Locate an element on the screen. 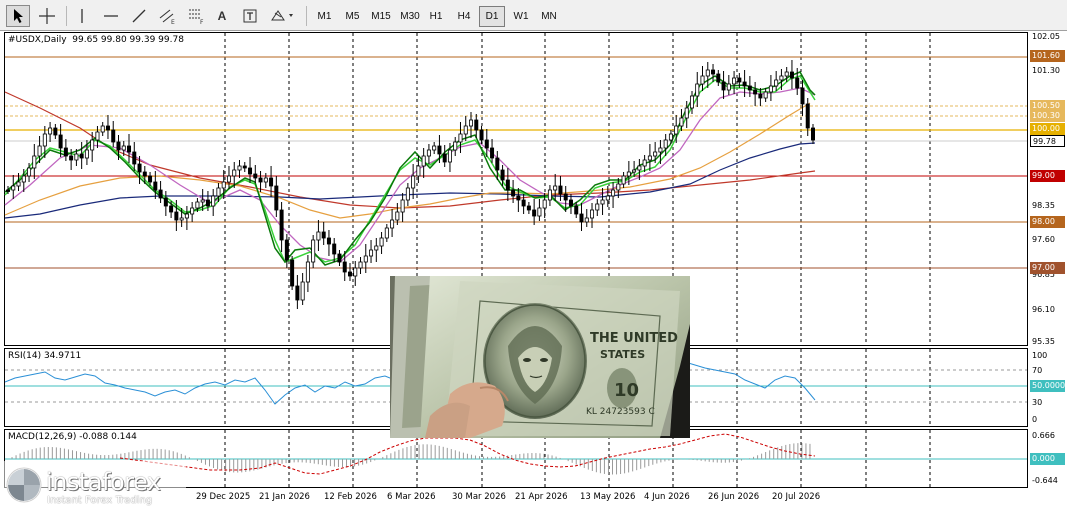  macd-title: MACD(12,26,9) -0.088 0.144 is located at coordinates (72, 437).